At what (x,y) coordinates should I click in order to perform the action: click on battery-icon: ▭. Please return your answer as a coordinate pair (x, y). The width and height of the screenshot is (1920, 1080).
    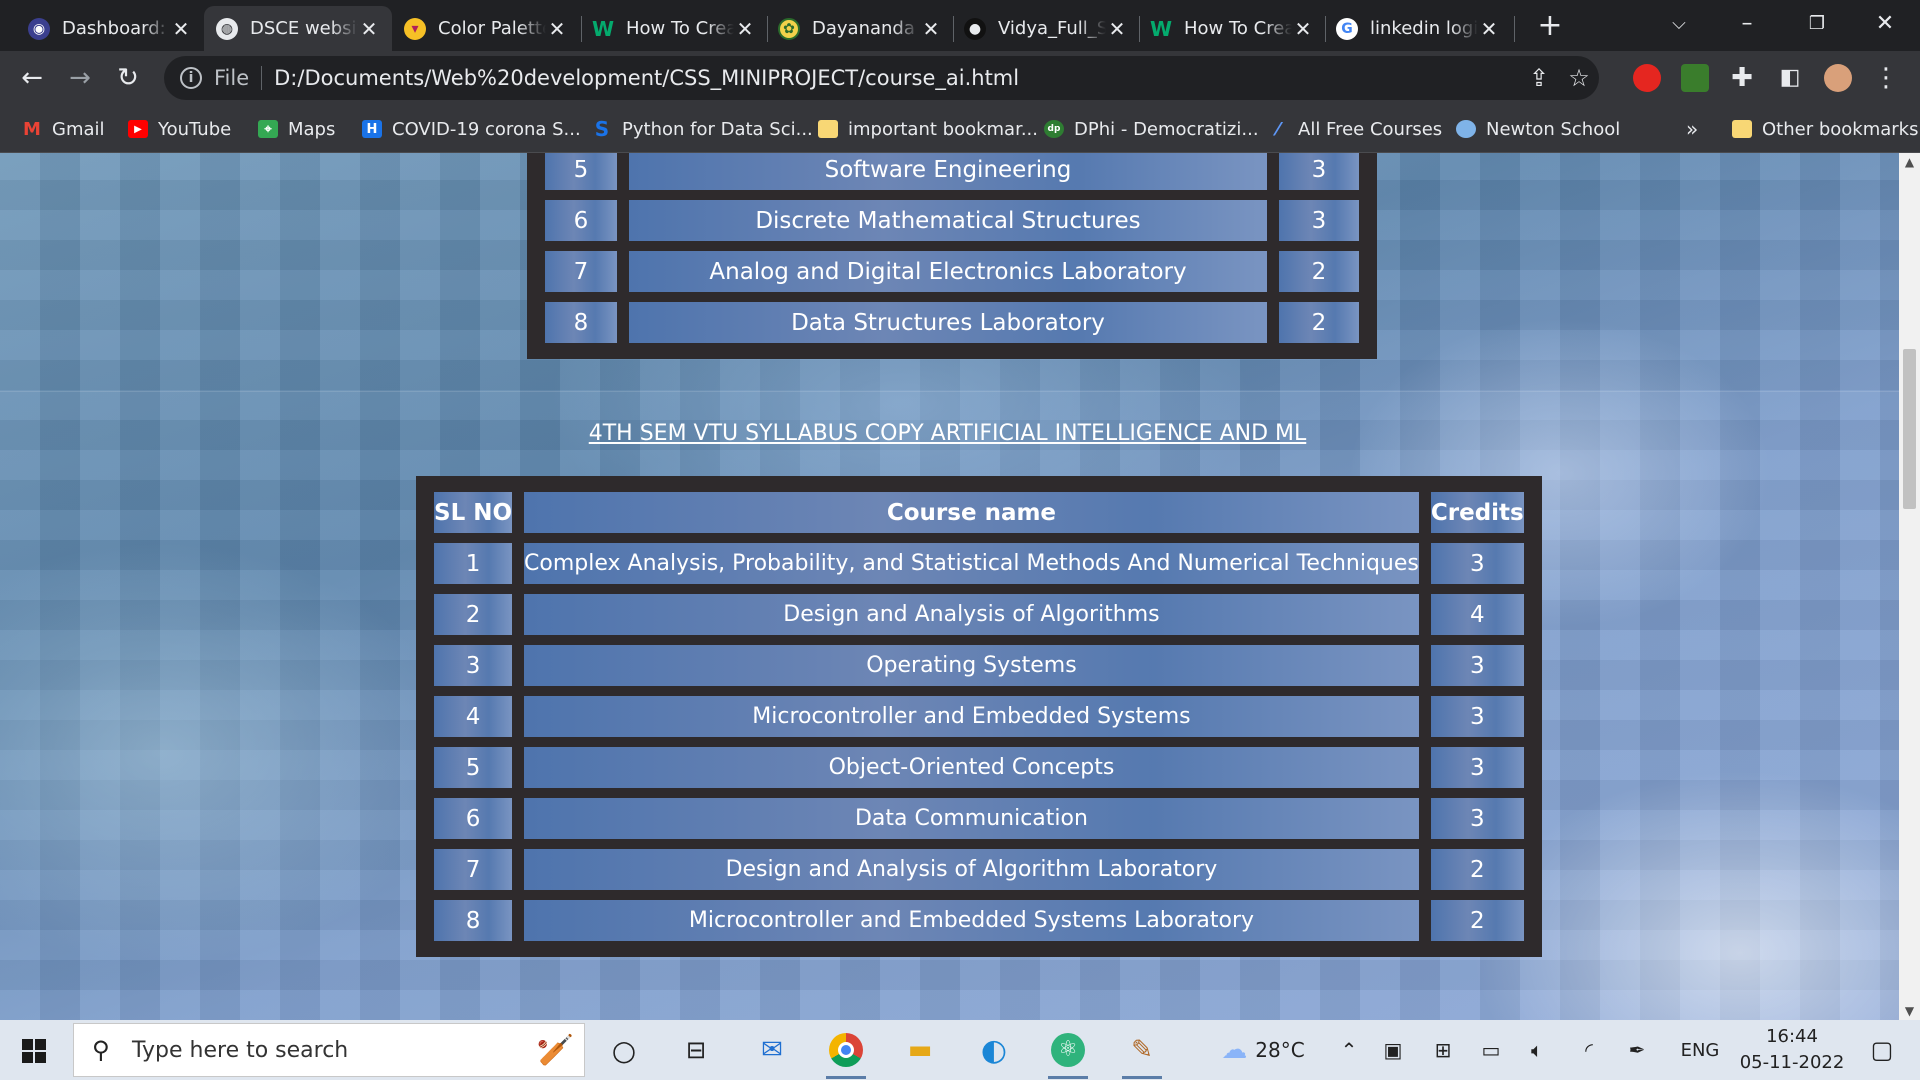
    Looking at the image, I should click on (1491, 1050).